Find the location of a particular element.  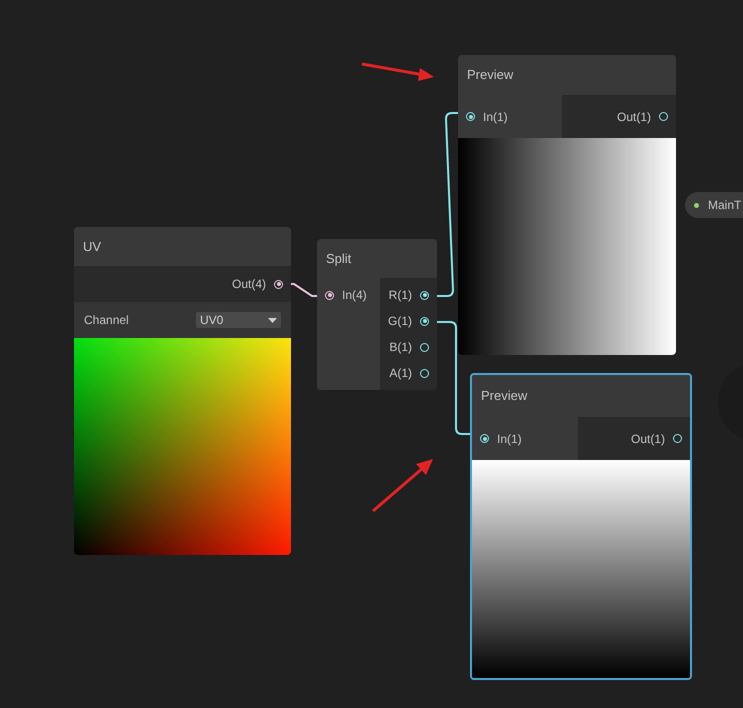

port-label: Out(4) is located at coordinates (249, 284).